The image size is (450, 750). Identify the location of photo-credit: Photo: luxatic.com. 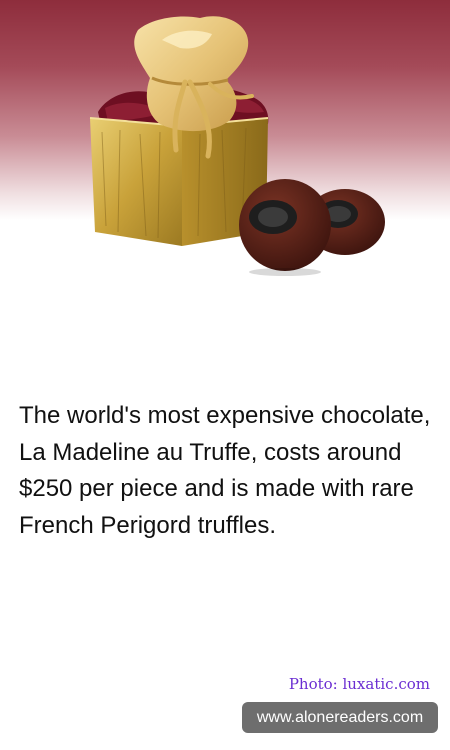
(359, 684).